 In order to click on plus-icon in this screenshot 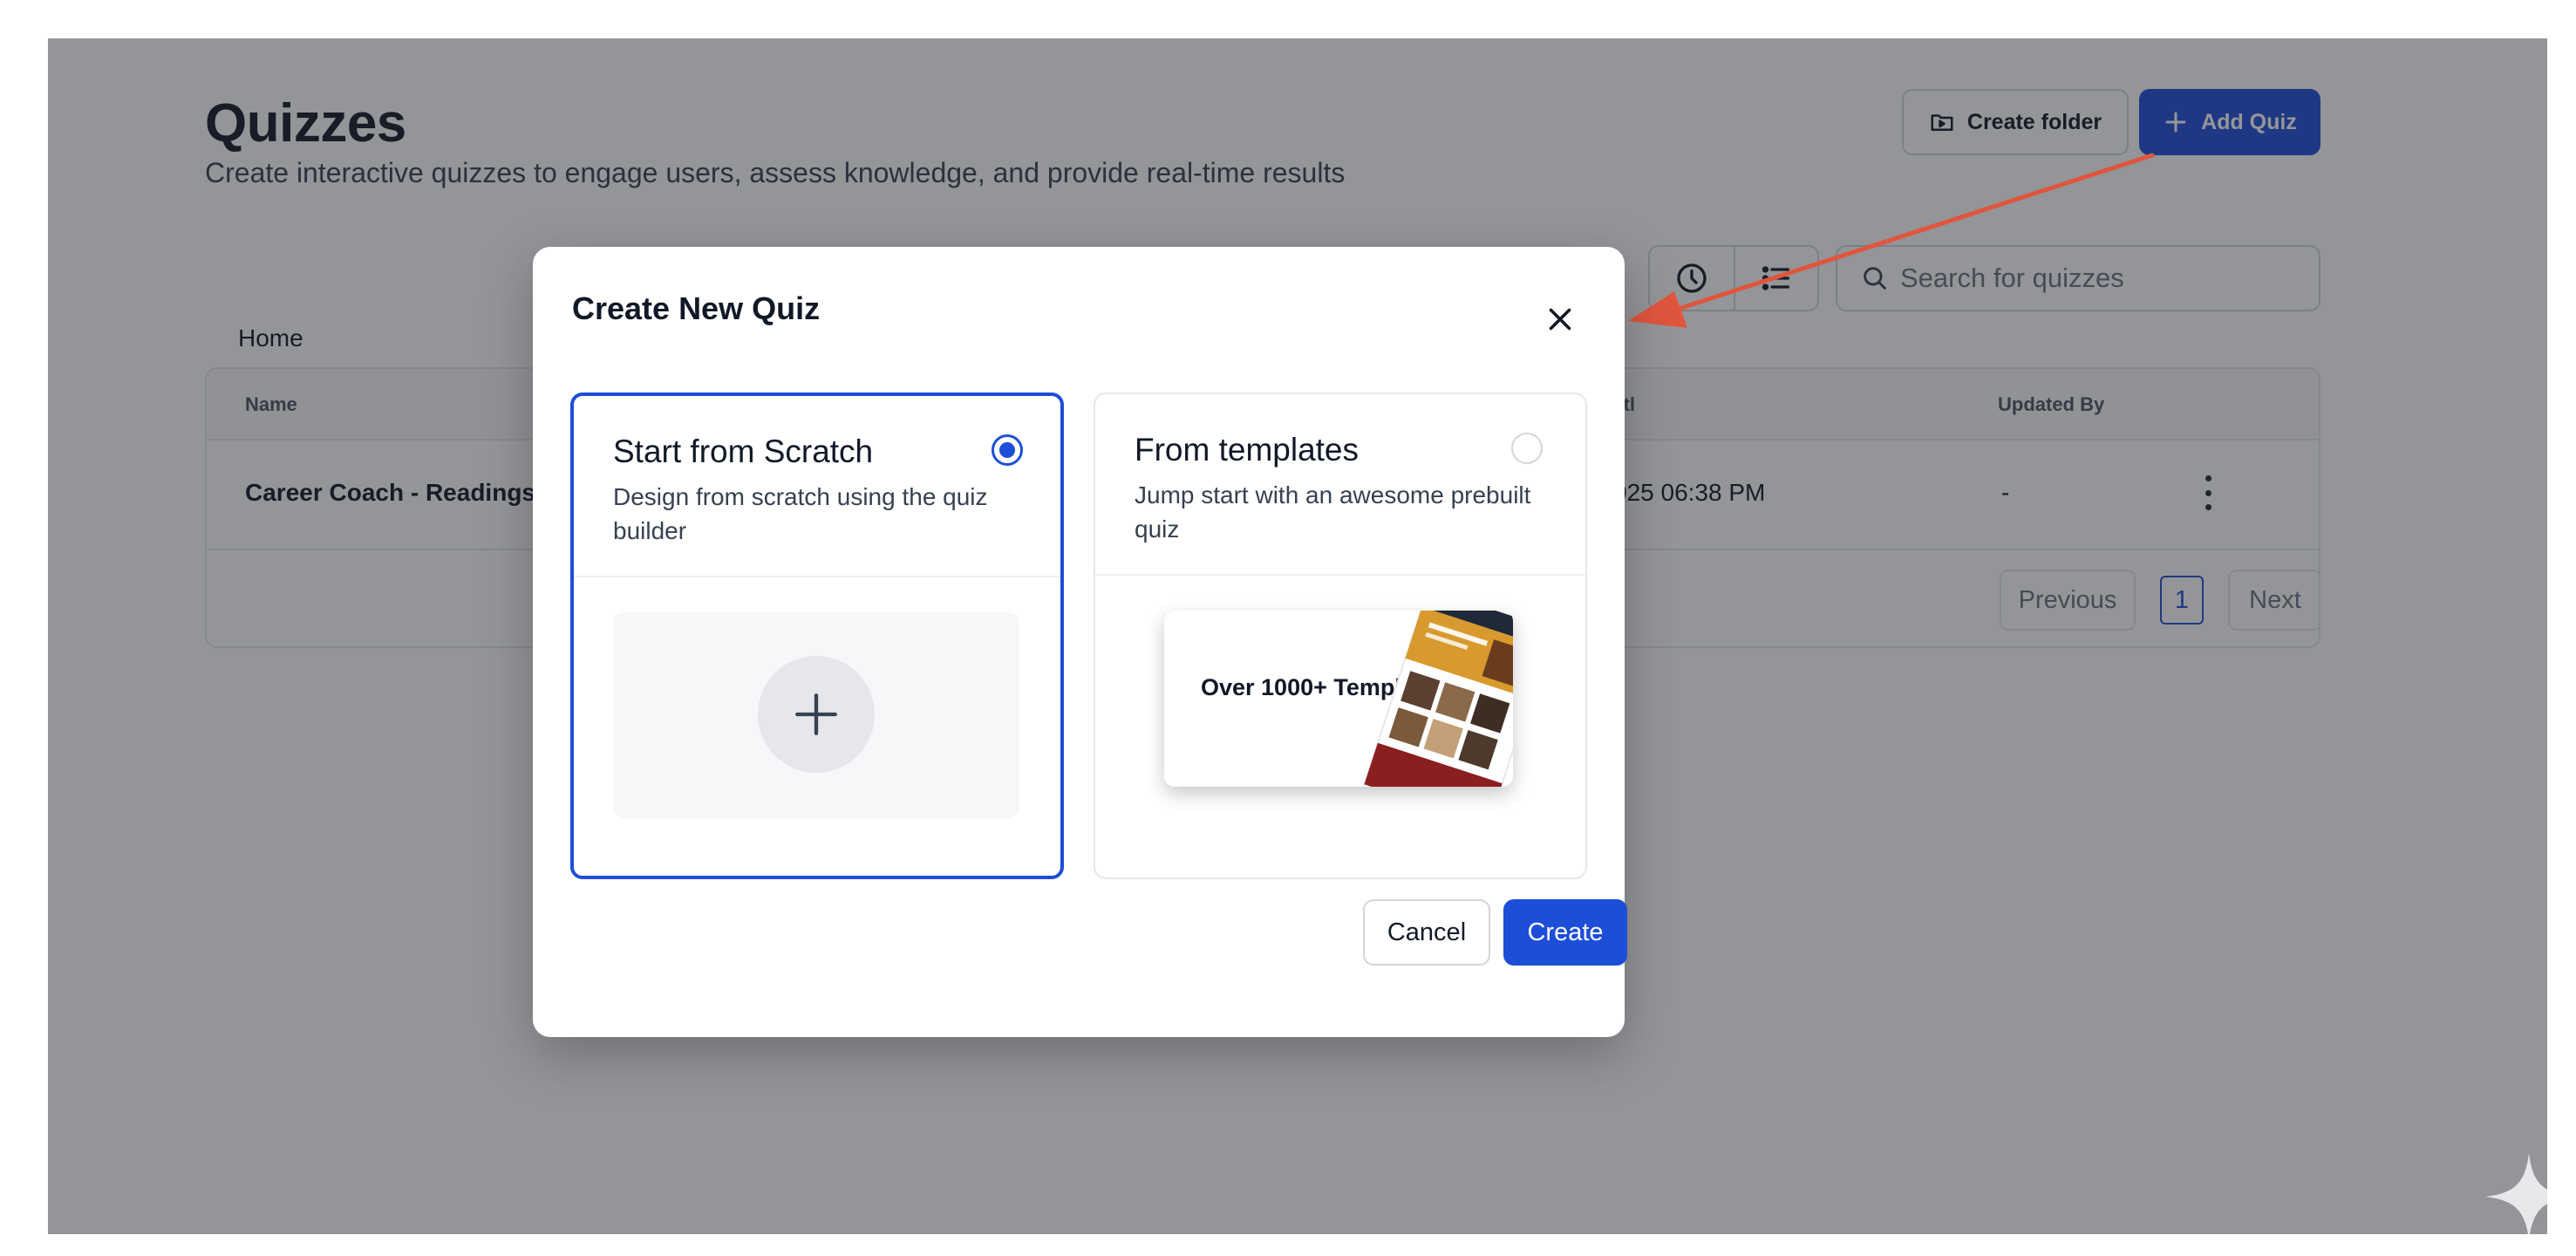, I will do `click(817, 714)`.